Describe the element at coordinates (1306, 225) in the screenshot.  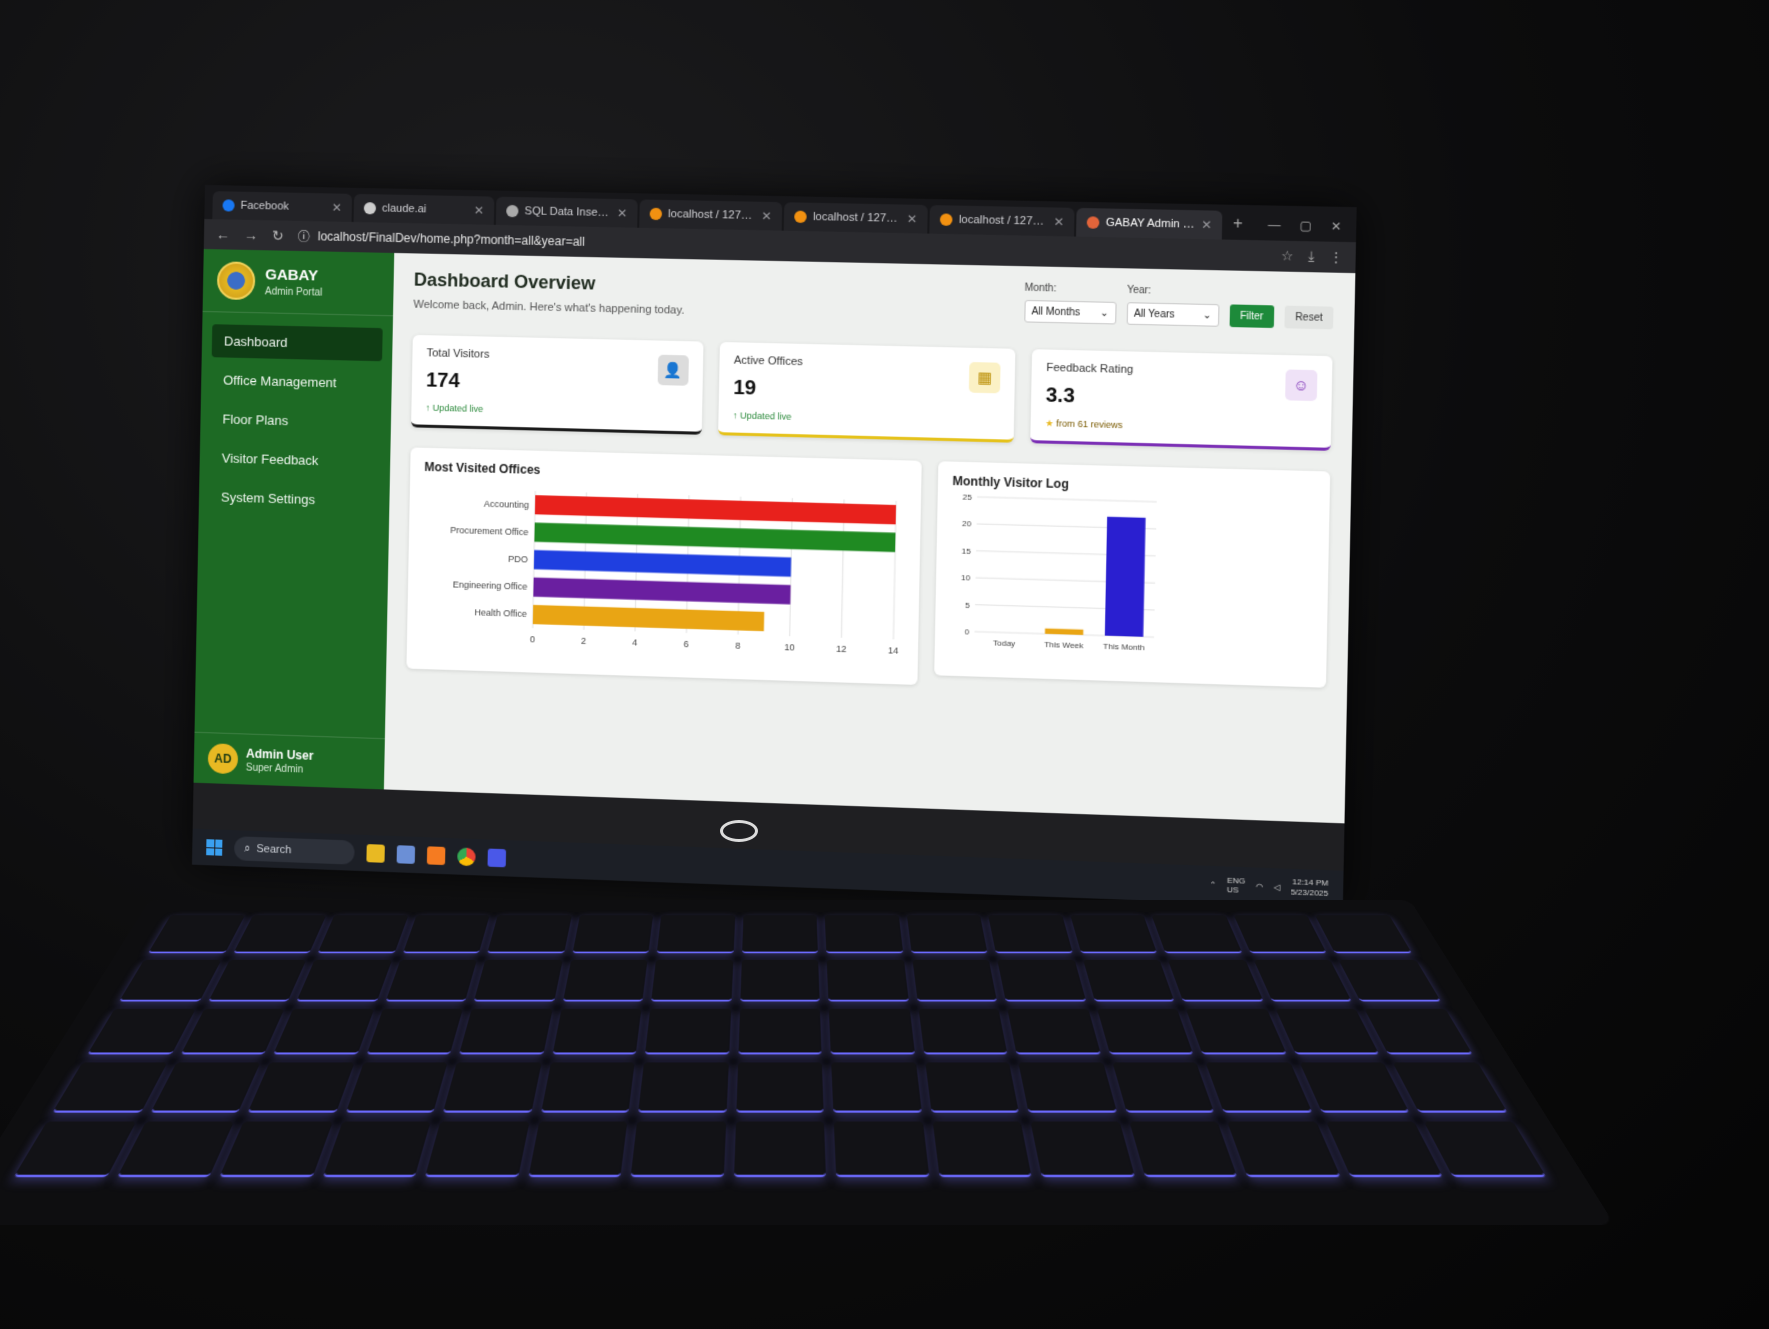
I see `maximize-icon: ▢` at that location.